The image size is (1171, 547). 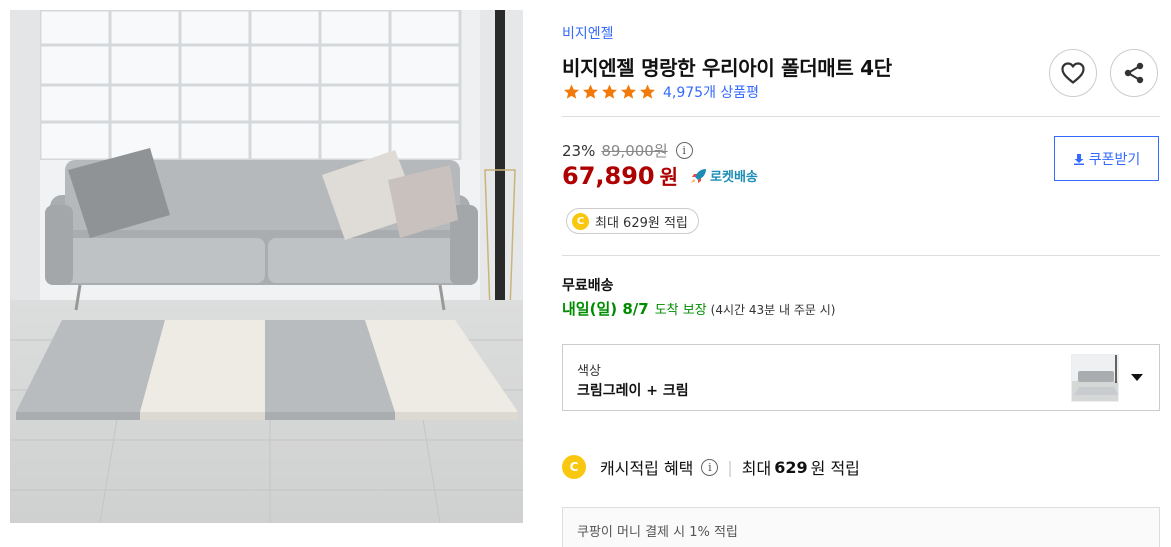 What do you see at coordinates (1078, 159) in the screenshot?
I see `download-icon` at bounding box center [1078, 159].